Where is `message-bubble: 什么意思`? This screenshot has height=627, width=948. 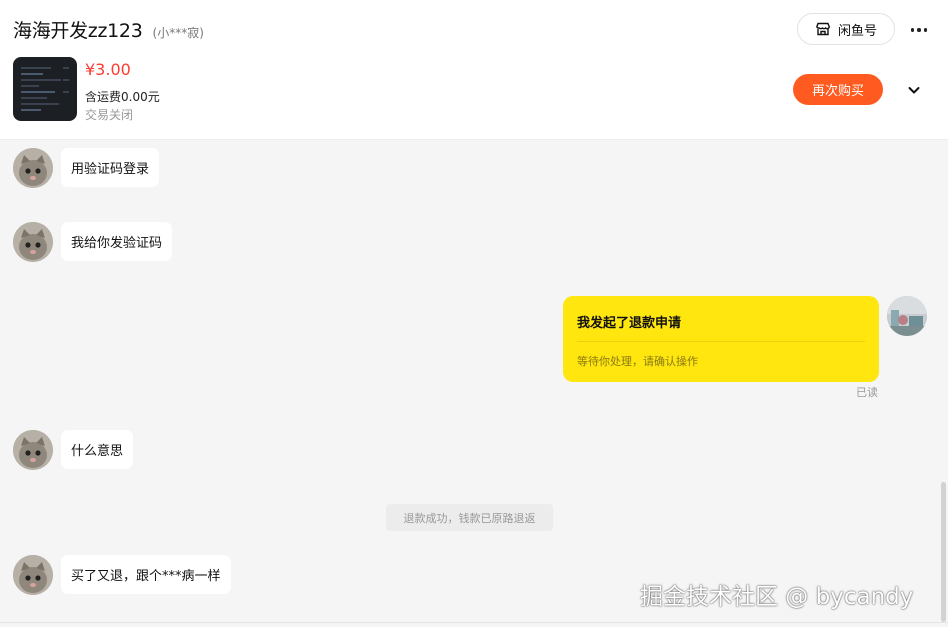 message-bubble: 什么意思 is located at coordinates (97, 449).